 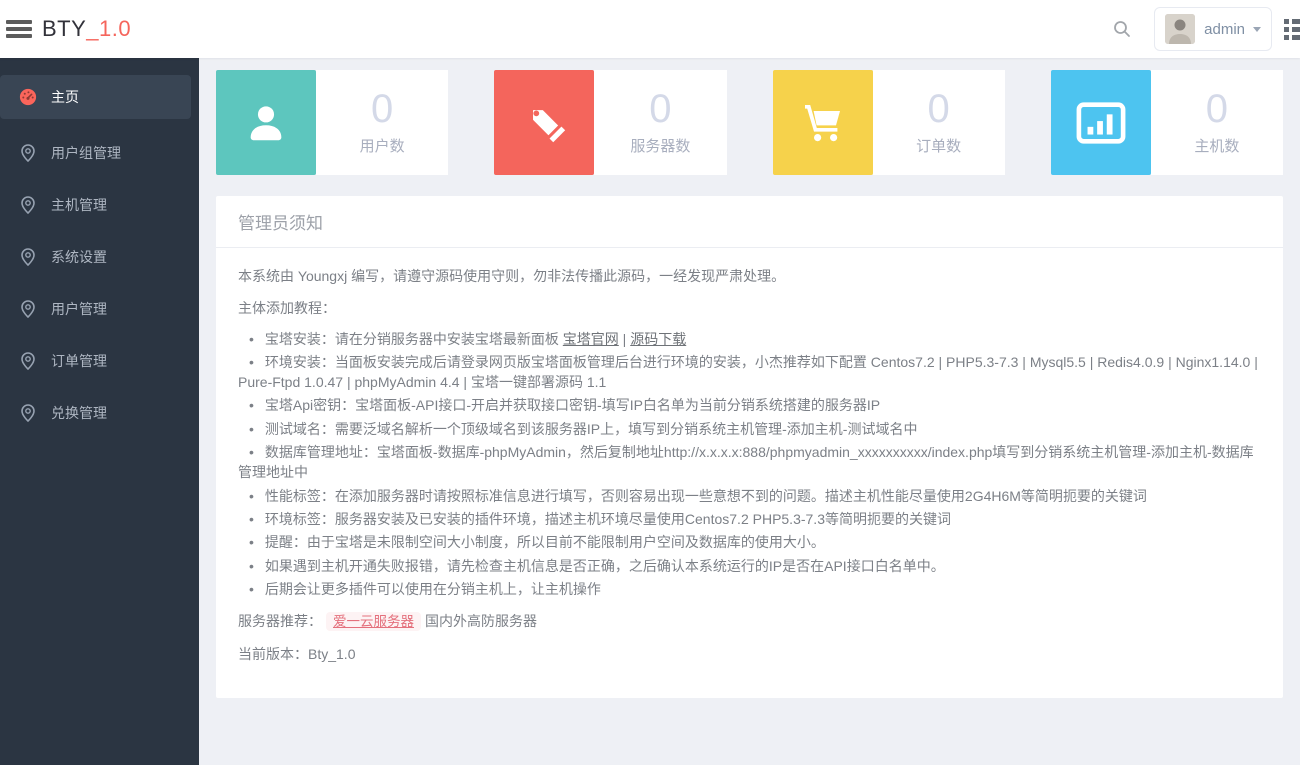 I want to click on menu-toggle-icon, so click(x=20, y=29).